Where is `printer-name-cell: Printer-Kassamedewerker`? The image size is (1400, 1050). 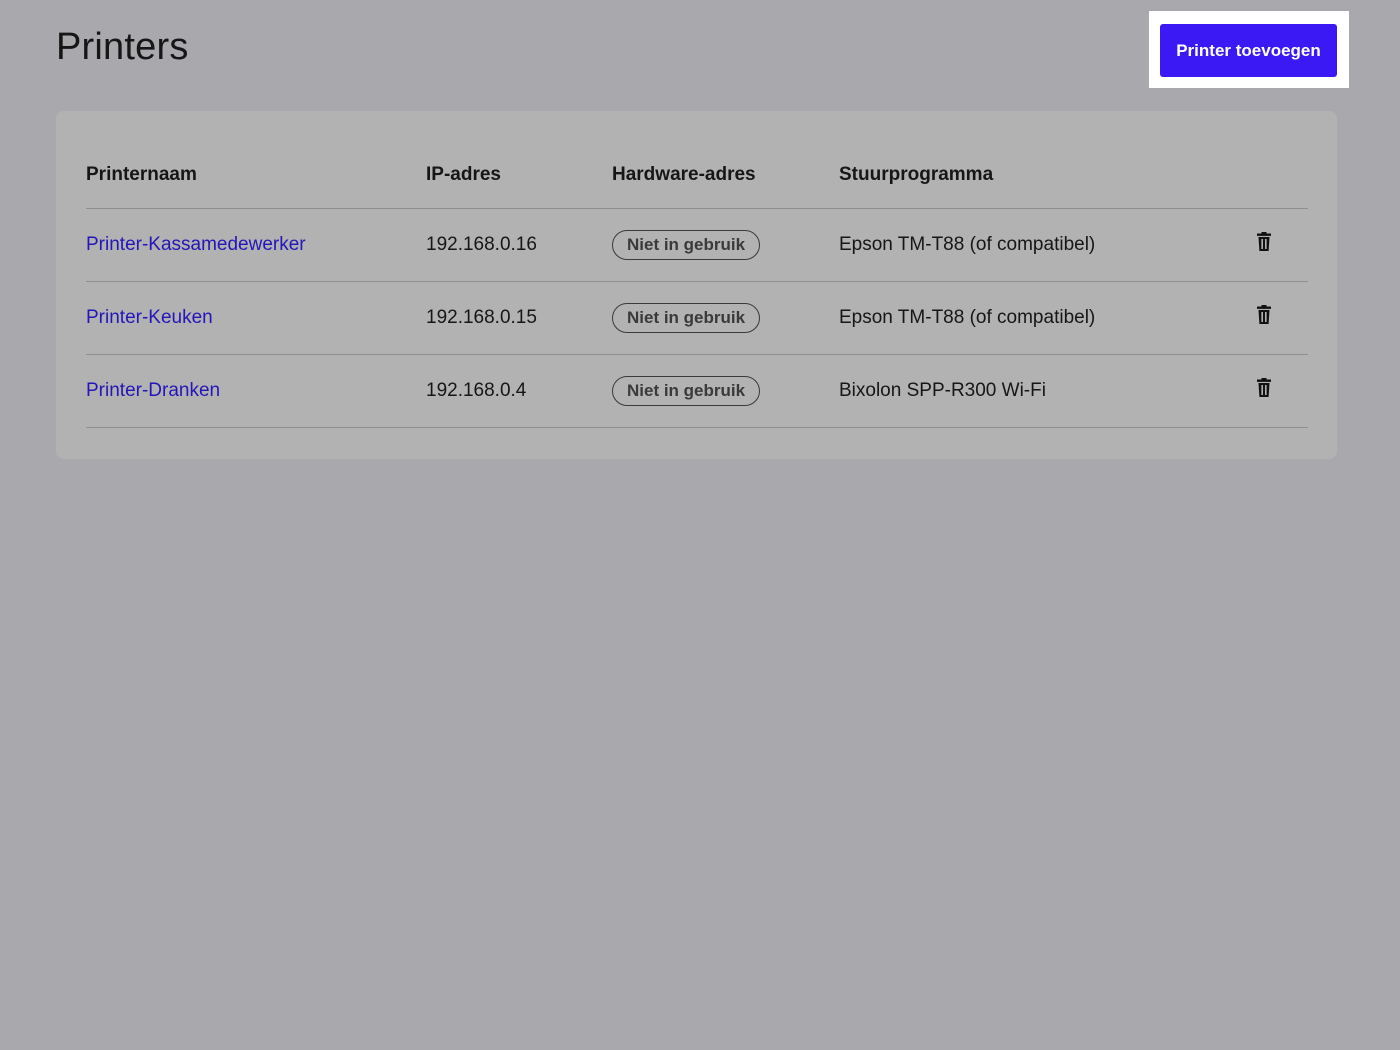 printer-name-cell: Printer-Kassamedewerker is located at coordinates (256, 245).